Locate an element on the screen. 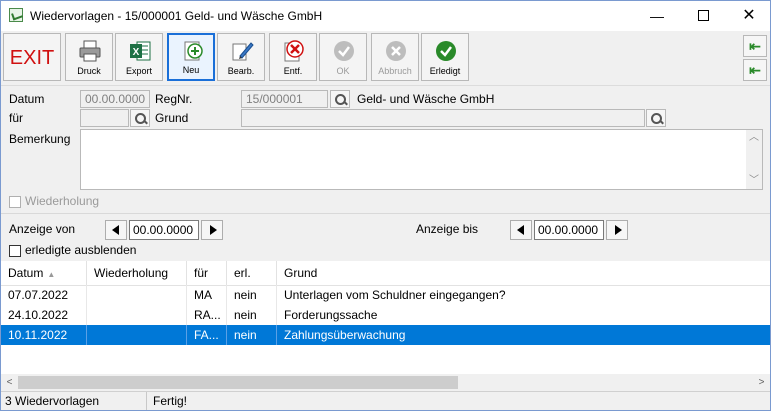 The image size is (771, 411). done-label: Erledigt is located at coordinates (445, 71).